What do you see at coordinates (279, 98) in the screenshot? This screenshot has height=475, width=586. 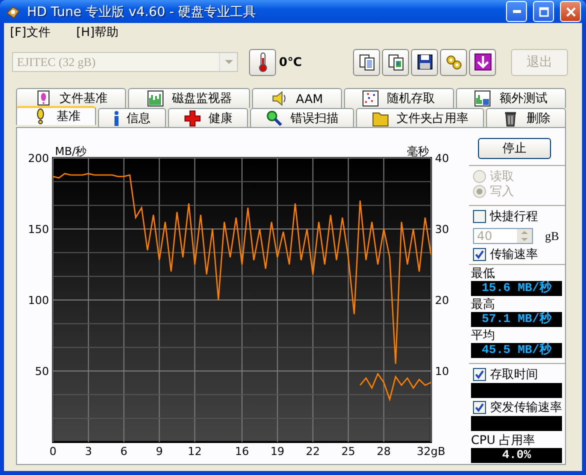 I see `speaker-icon` at bounding box center [279, 98].